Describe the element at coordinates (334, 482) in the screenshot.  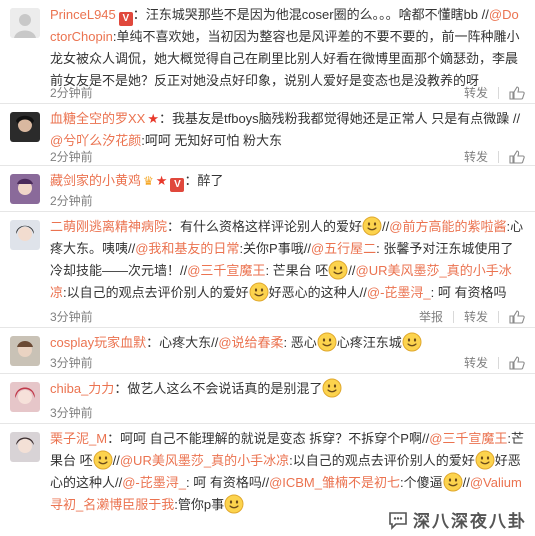
I see `mention-link: @ICBM_雏楠不是初七` at that location.